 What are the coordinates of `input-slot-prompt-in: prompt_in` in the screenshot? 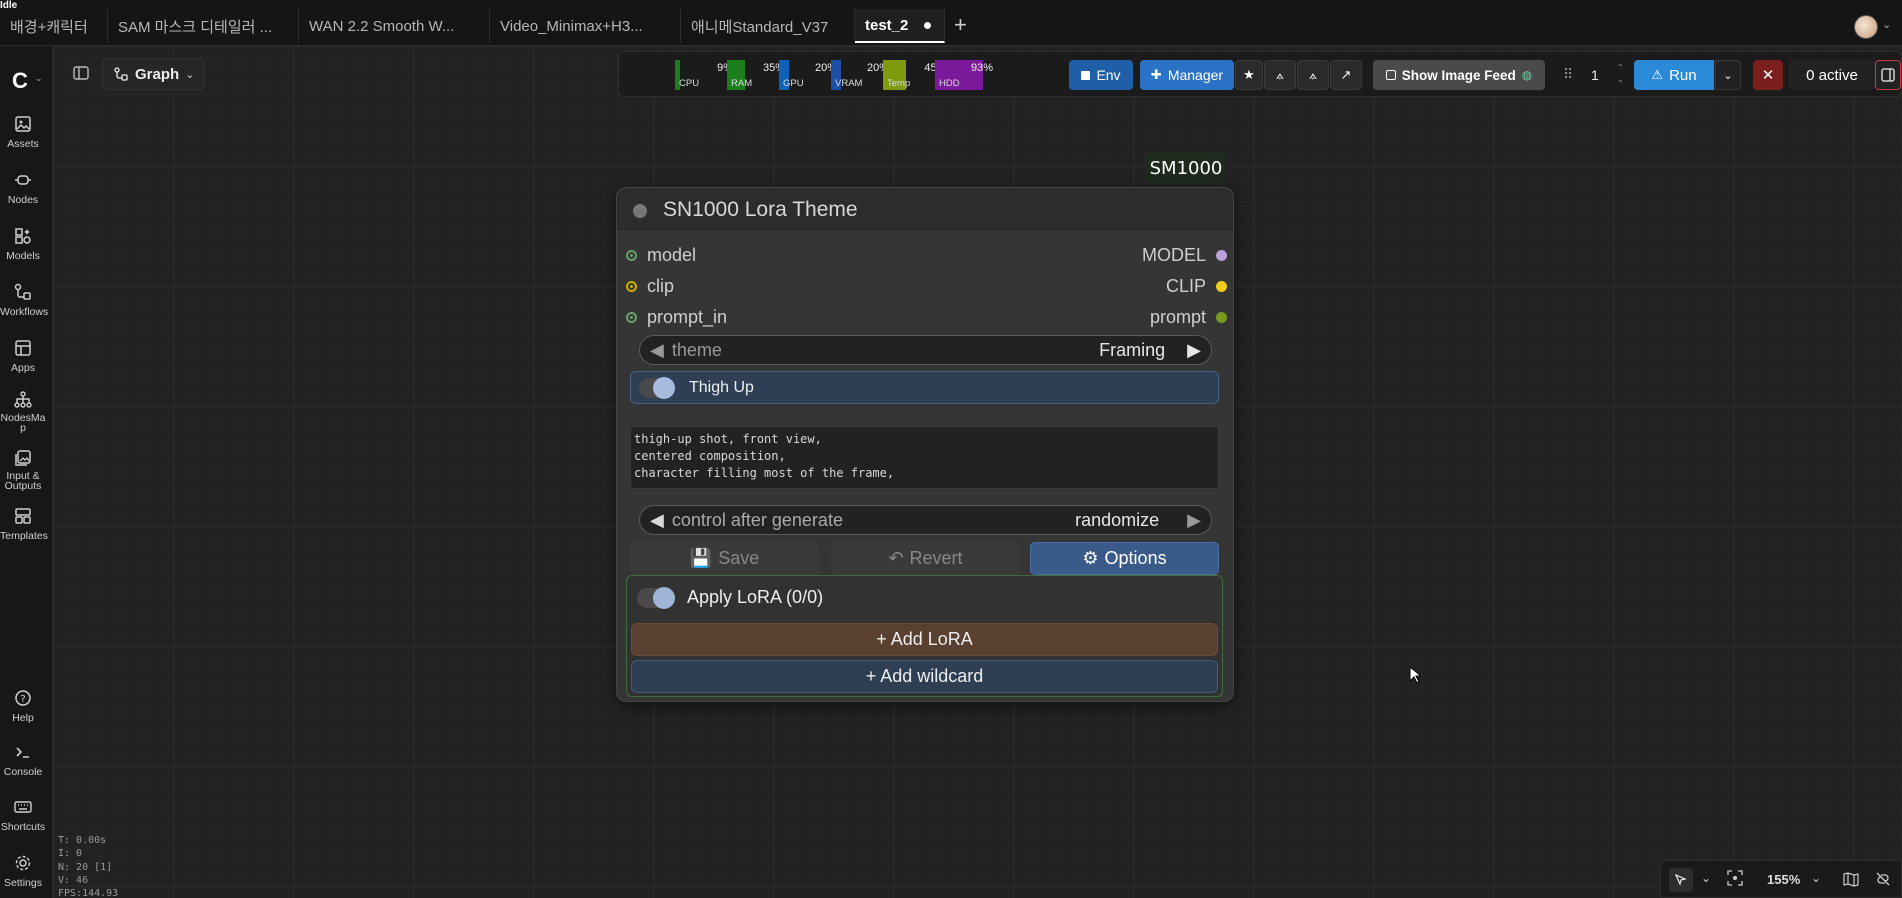 It's located at (676, 317).